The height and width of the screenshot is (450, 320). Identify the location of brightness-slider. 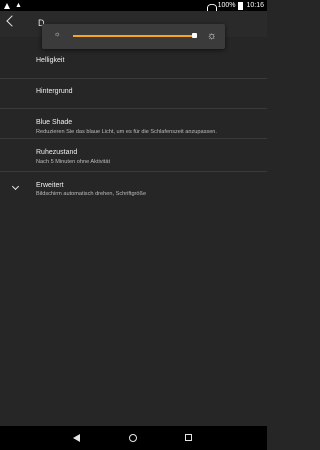
(135, 35).